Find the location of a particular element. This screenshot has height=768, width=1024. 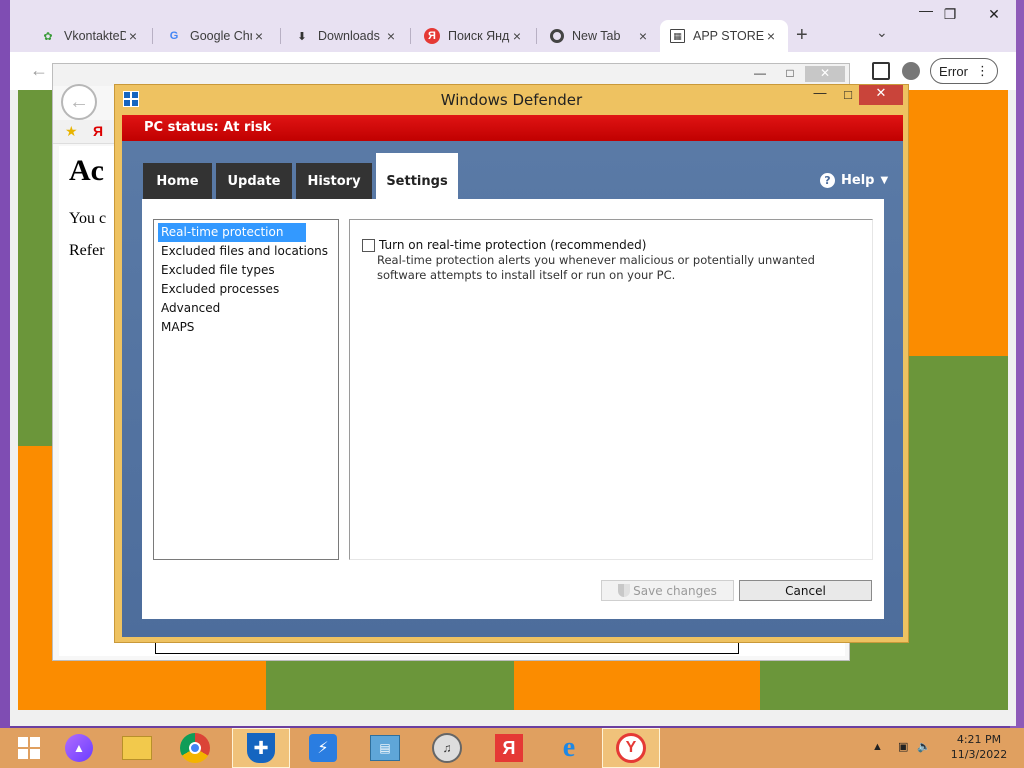

back-circle-icon: ← is located at coordinates (79, 102).